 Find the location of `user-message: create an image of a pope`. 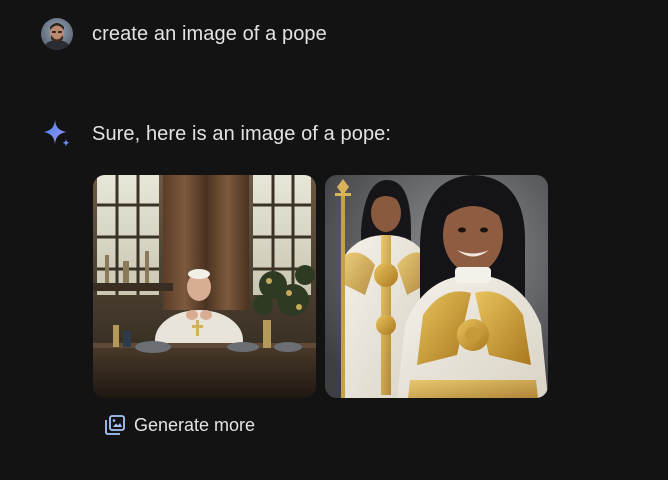

user-message: create an image of a pope is located at coordinates (184, 34).